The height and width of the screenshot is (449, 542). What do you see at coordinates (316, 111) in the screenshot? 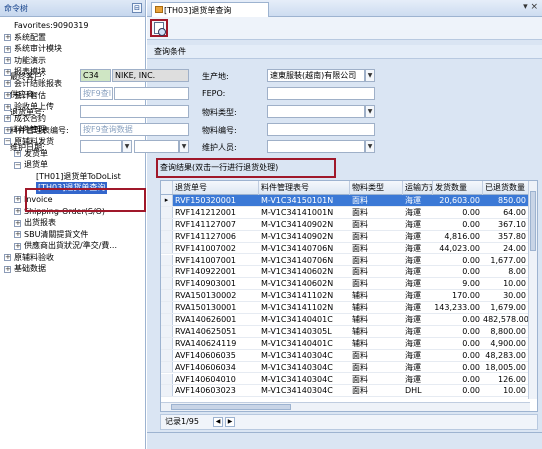
I see `material-type-select` at bounding box center [316, 111].